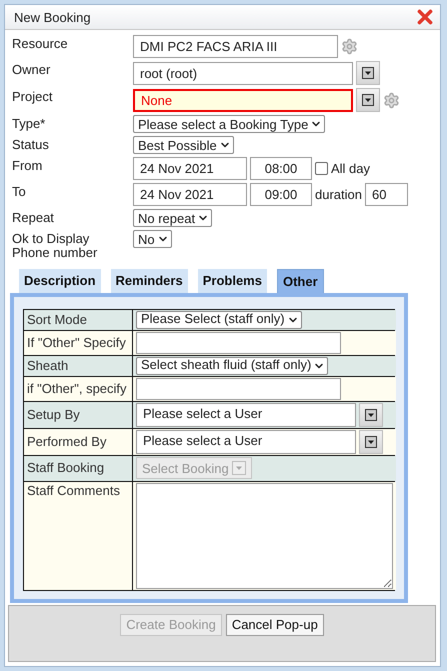 The width and height of the screenshot is (447, 671). Describe the element at coordinates (321, 168) in the screenshot. I see `checkbox` at that location.